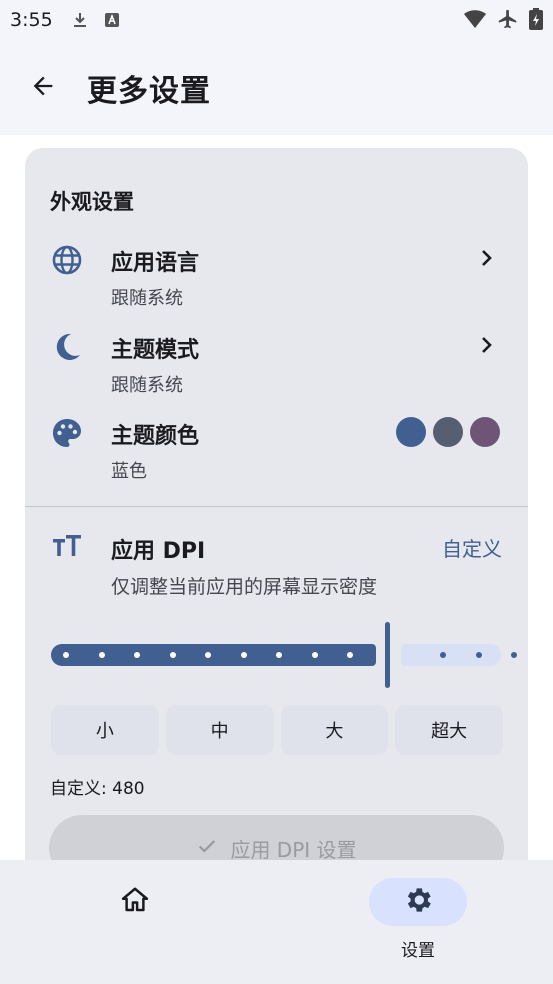  Describe the element at coordinates (155, 350) in the screenshot. I see `setting-title: 主题模式` at that location.